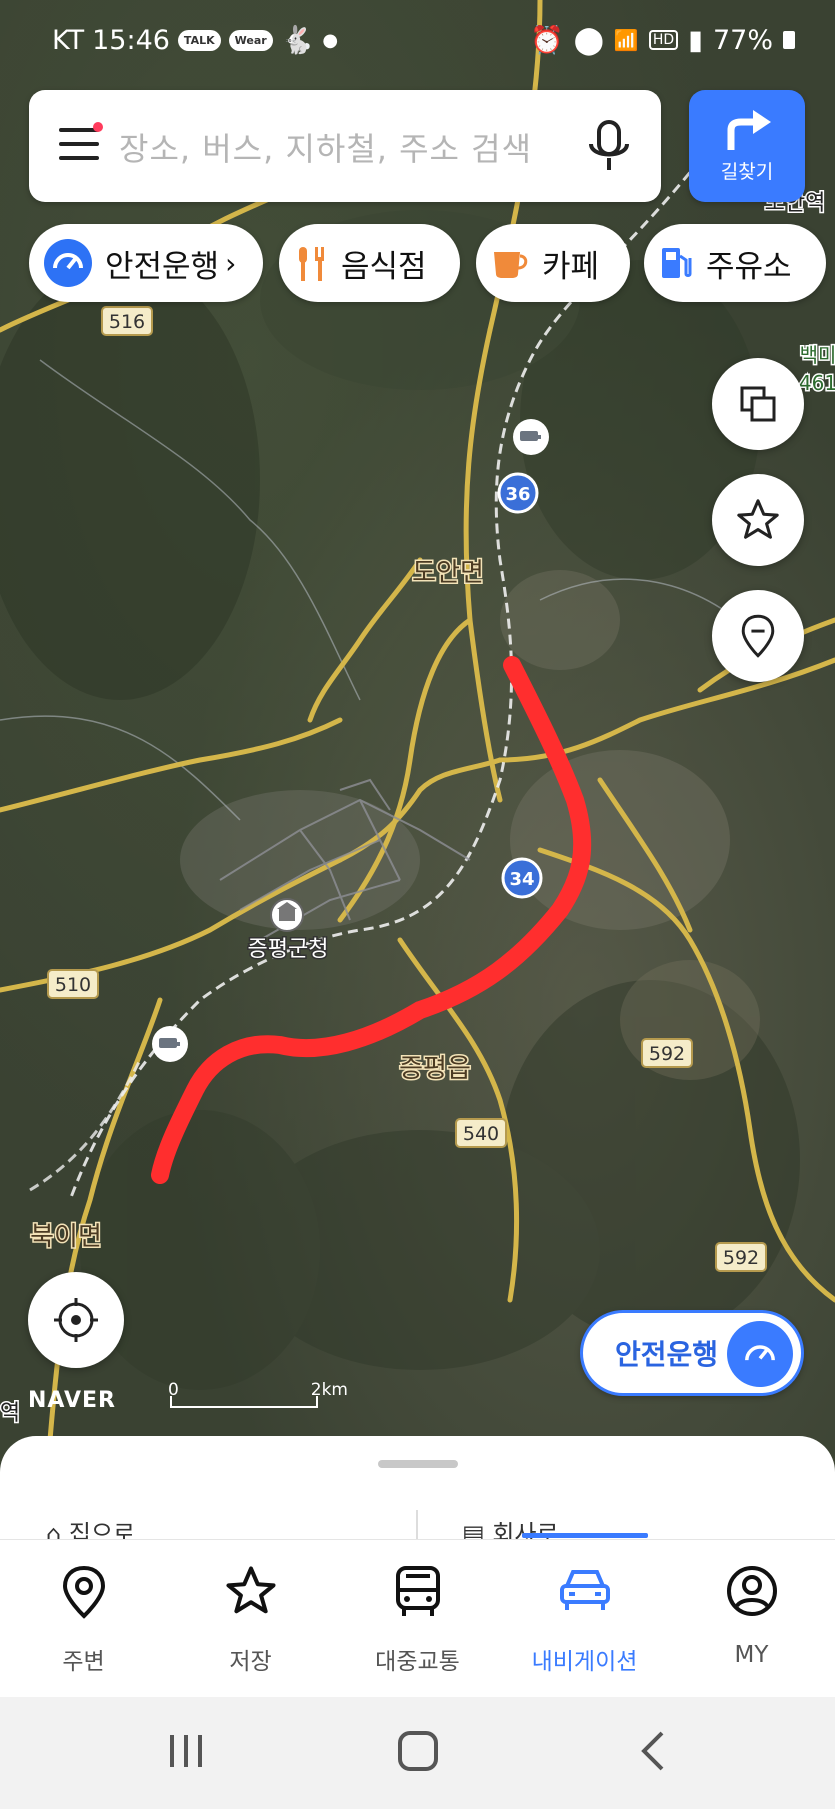 This screenshot has height=1809, width=835. What do you see at coordinates (667, 1354) in the screenshot?
I see `safe-drive-label: 안전운행` at bounding box center [667, 1354].